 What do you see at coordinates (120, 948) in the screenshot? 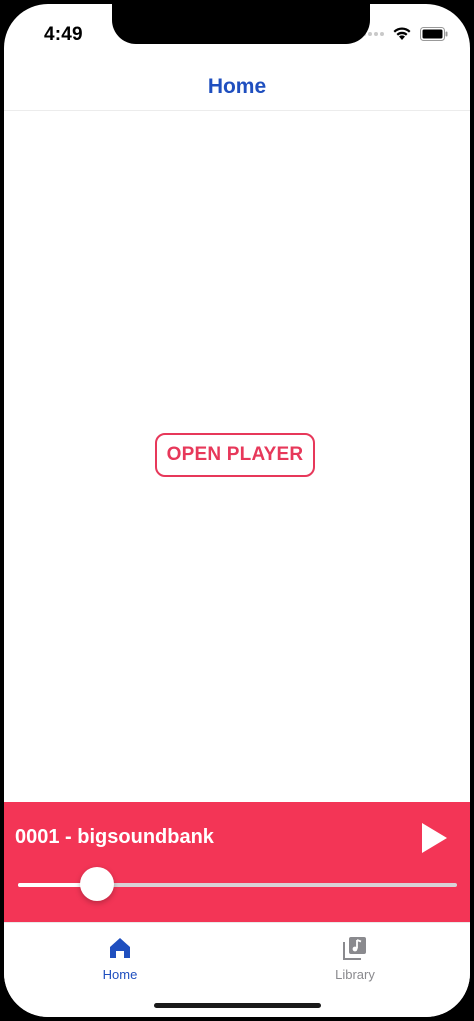
I see `home-icon` at bounding box center [120, 948].